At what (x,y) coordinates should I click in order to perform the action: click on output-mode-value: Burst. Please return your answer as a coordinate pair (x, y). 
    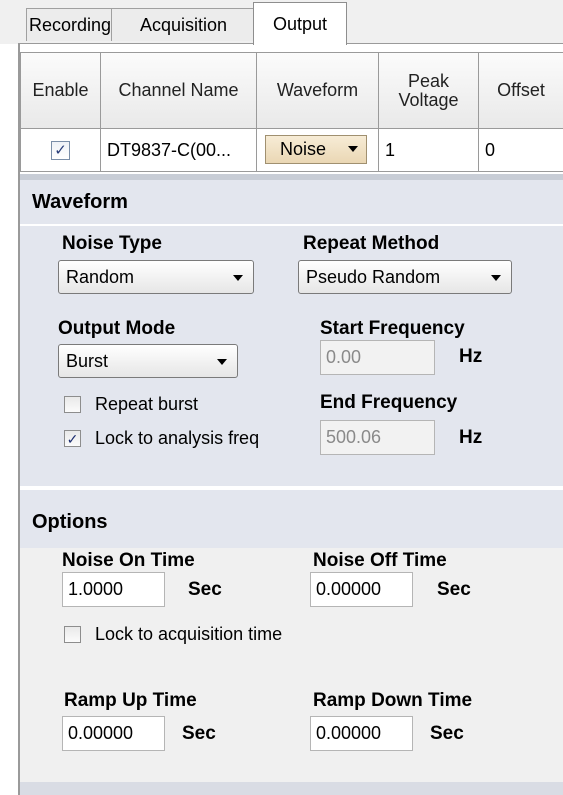
    Looking at the image, I should click on (87, 360).